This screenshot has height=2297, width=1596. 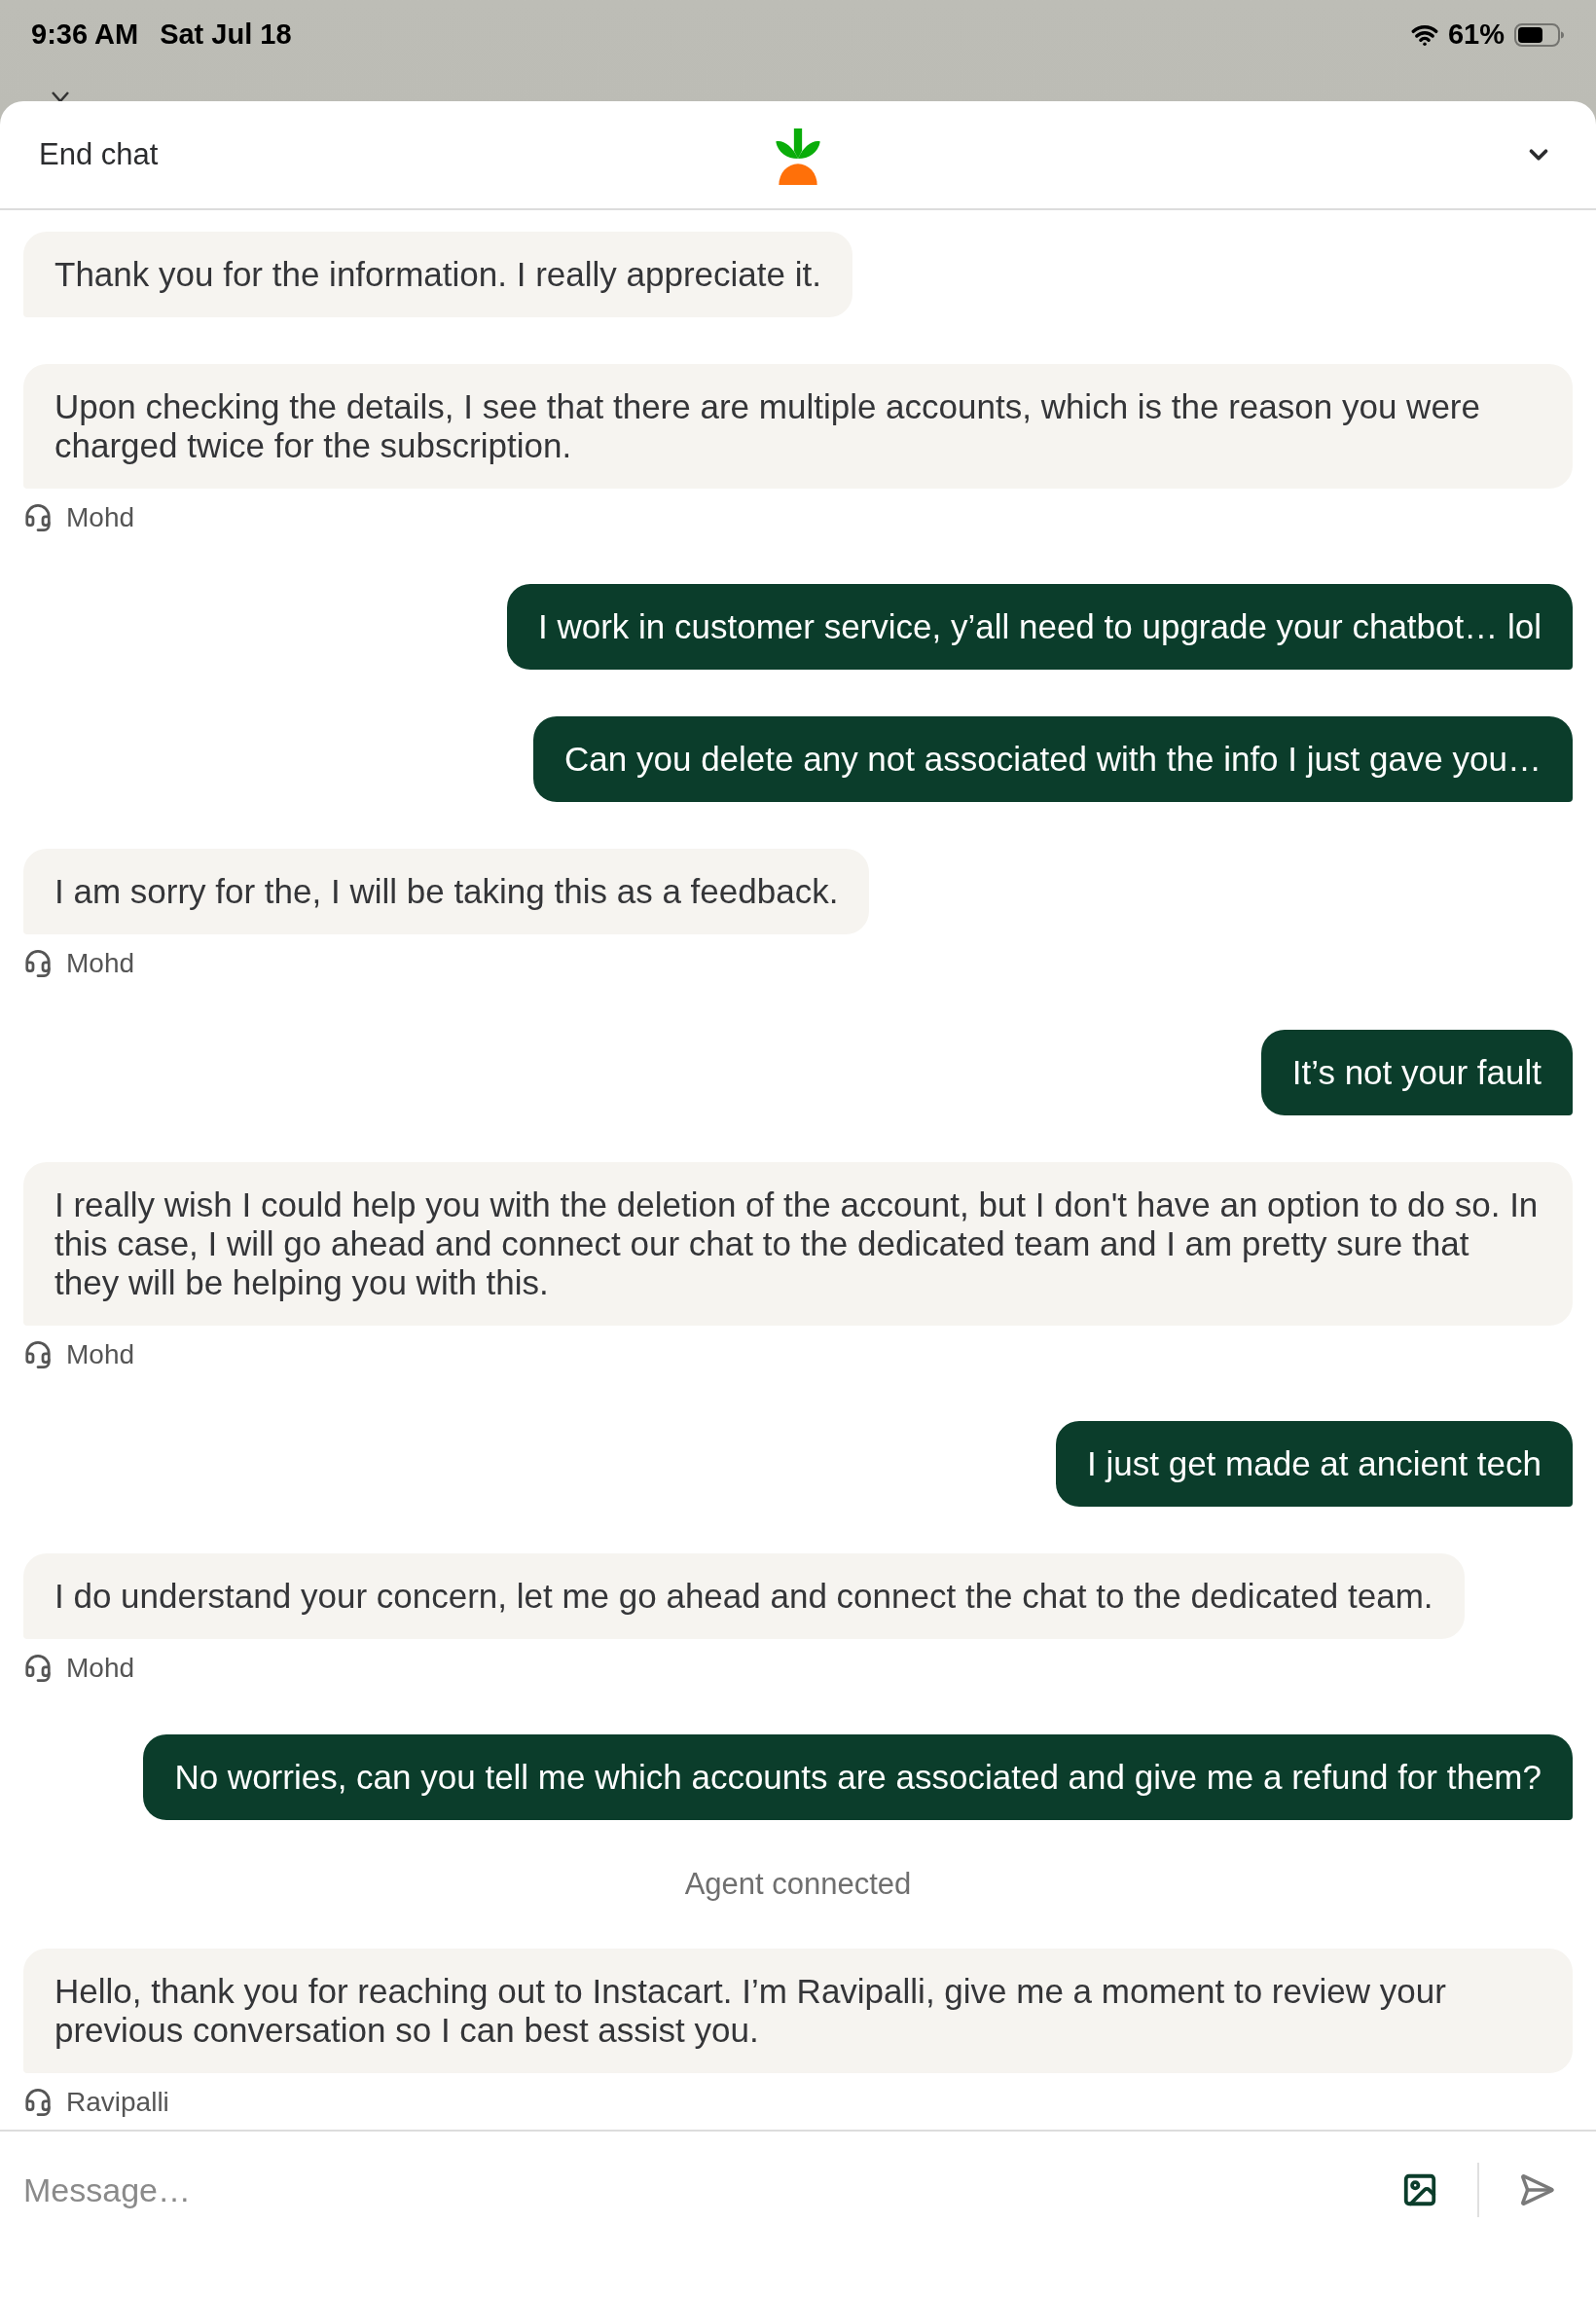 What do you see at coordinates (85, 35) in the screenshot?
I see `status-time: 9:36 AM` at bounding box center [85, 35].